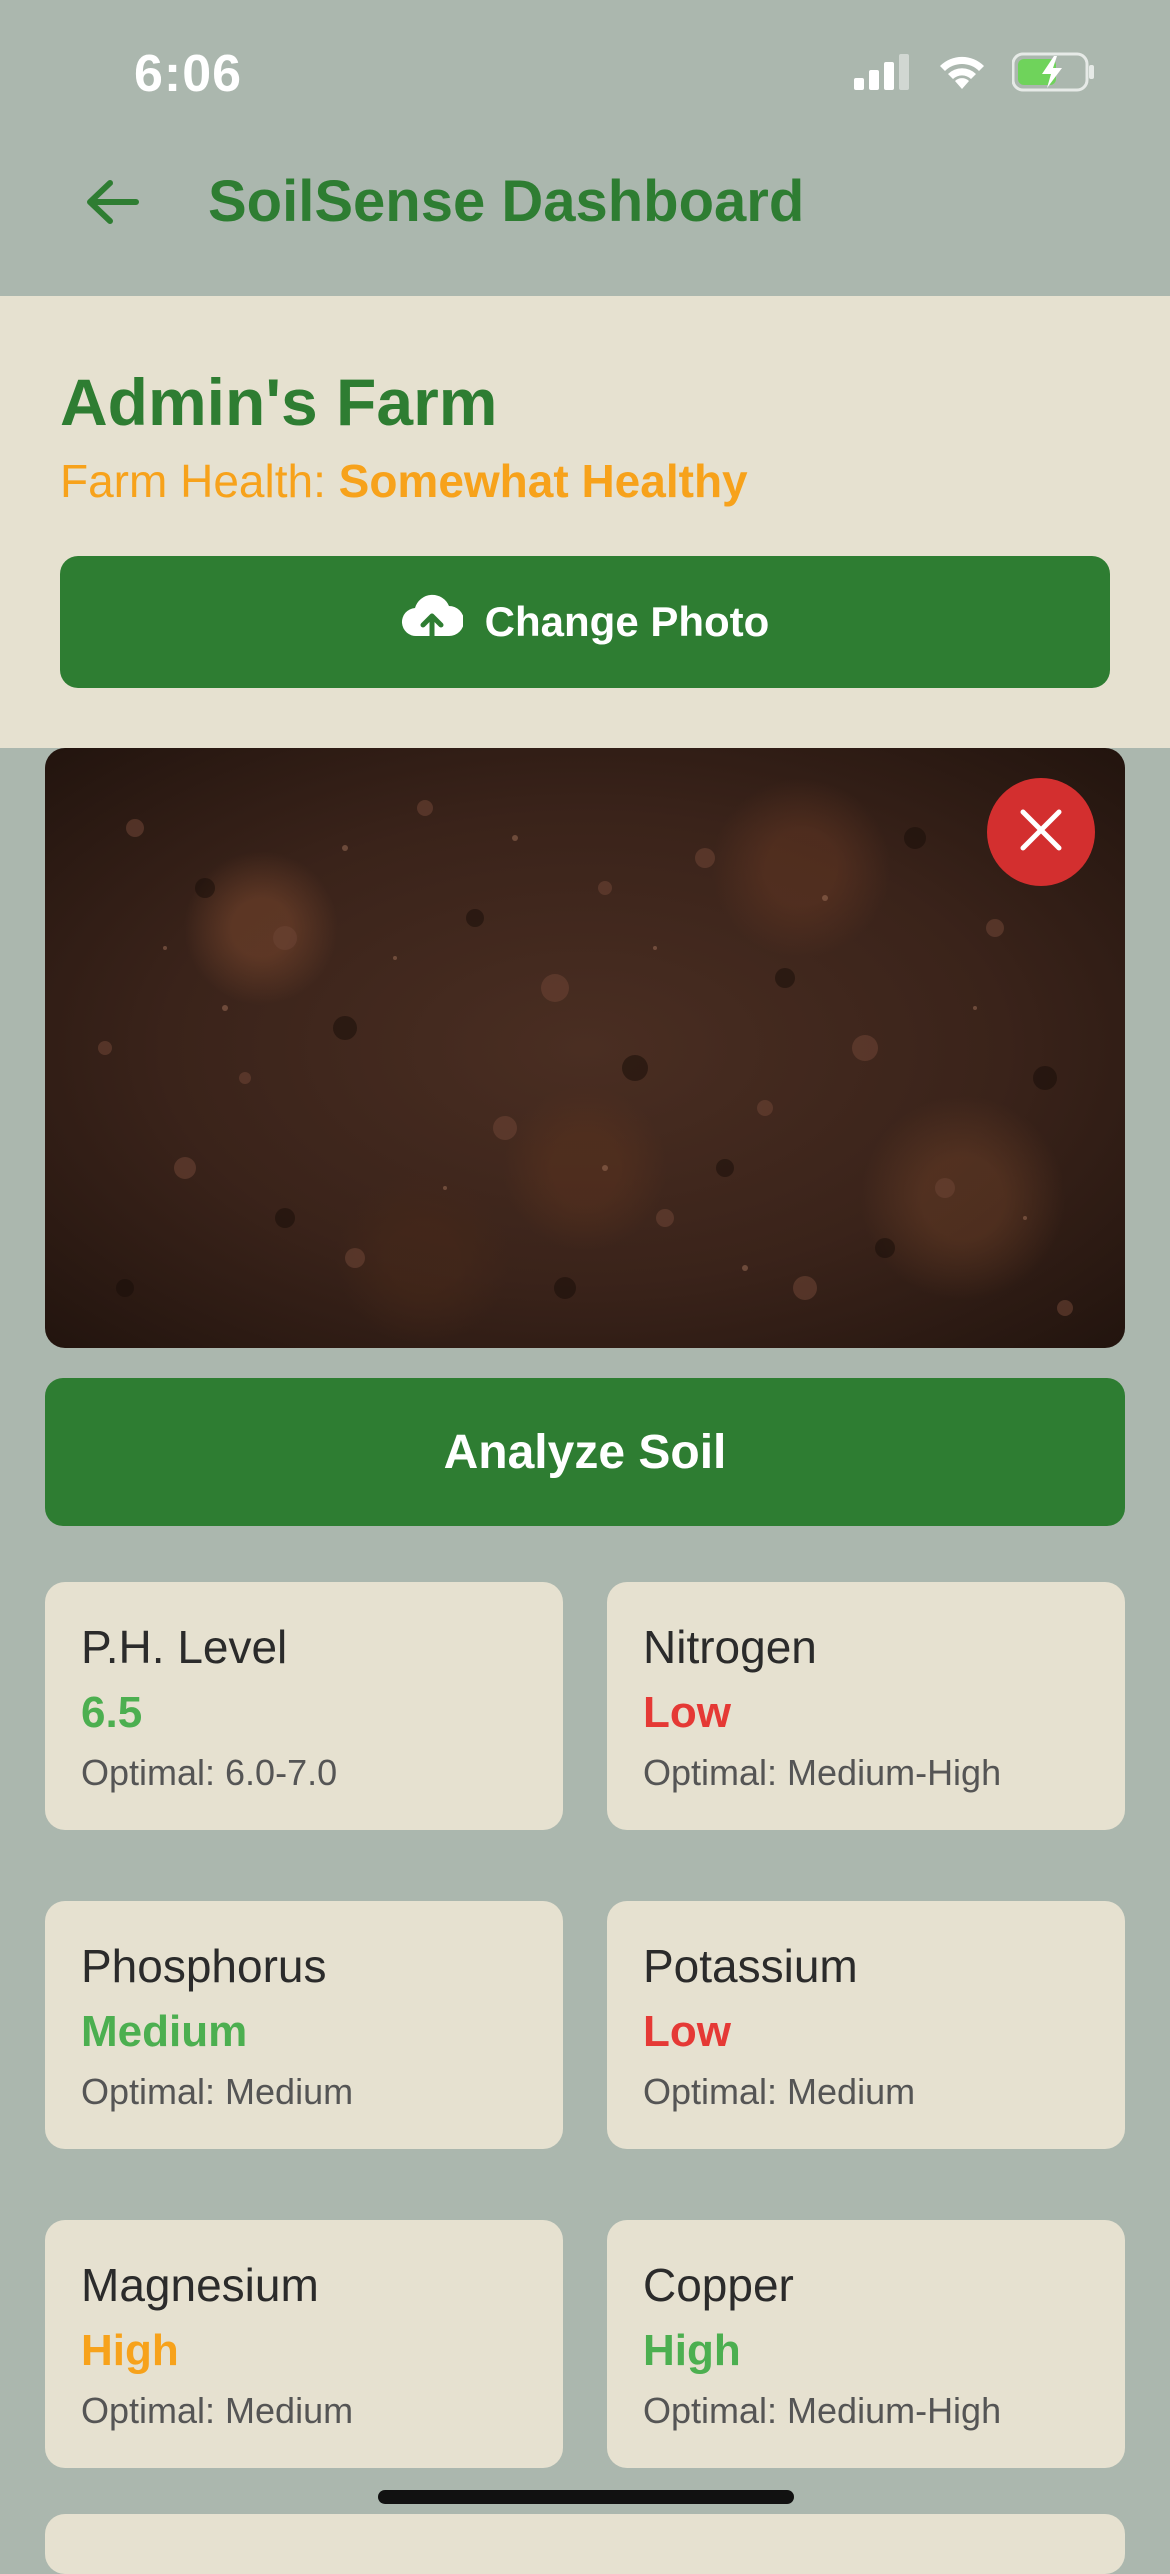  I want to click on farm-name: Admin's Farm, so click(279, 402).